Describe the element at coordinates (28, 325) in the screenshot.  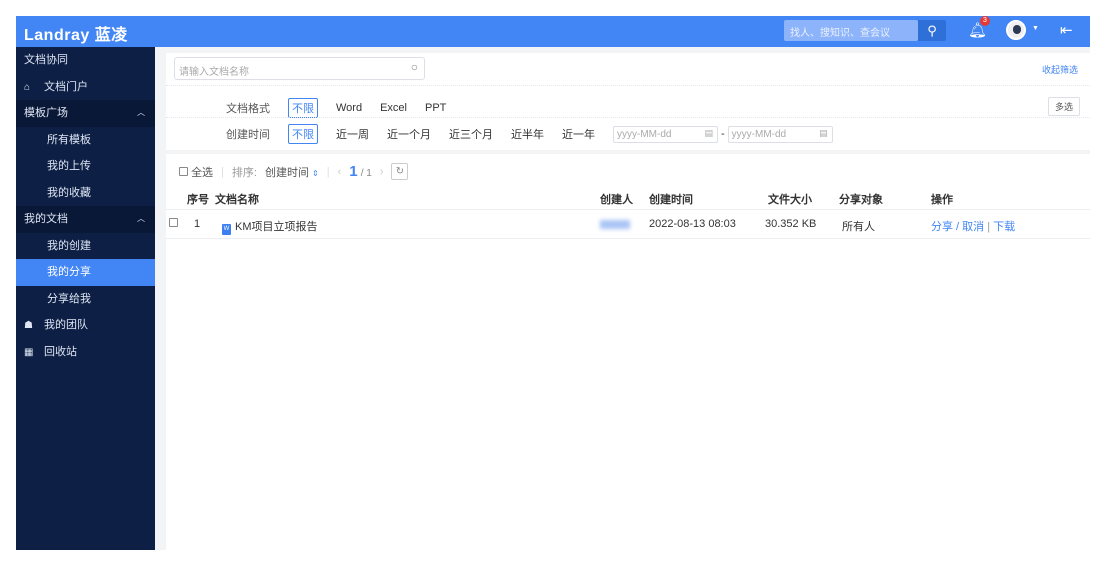
I see `team-icon: ☗` at that location.